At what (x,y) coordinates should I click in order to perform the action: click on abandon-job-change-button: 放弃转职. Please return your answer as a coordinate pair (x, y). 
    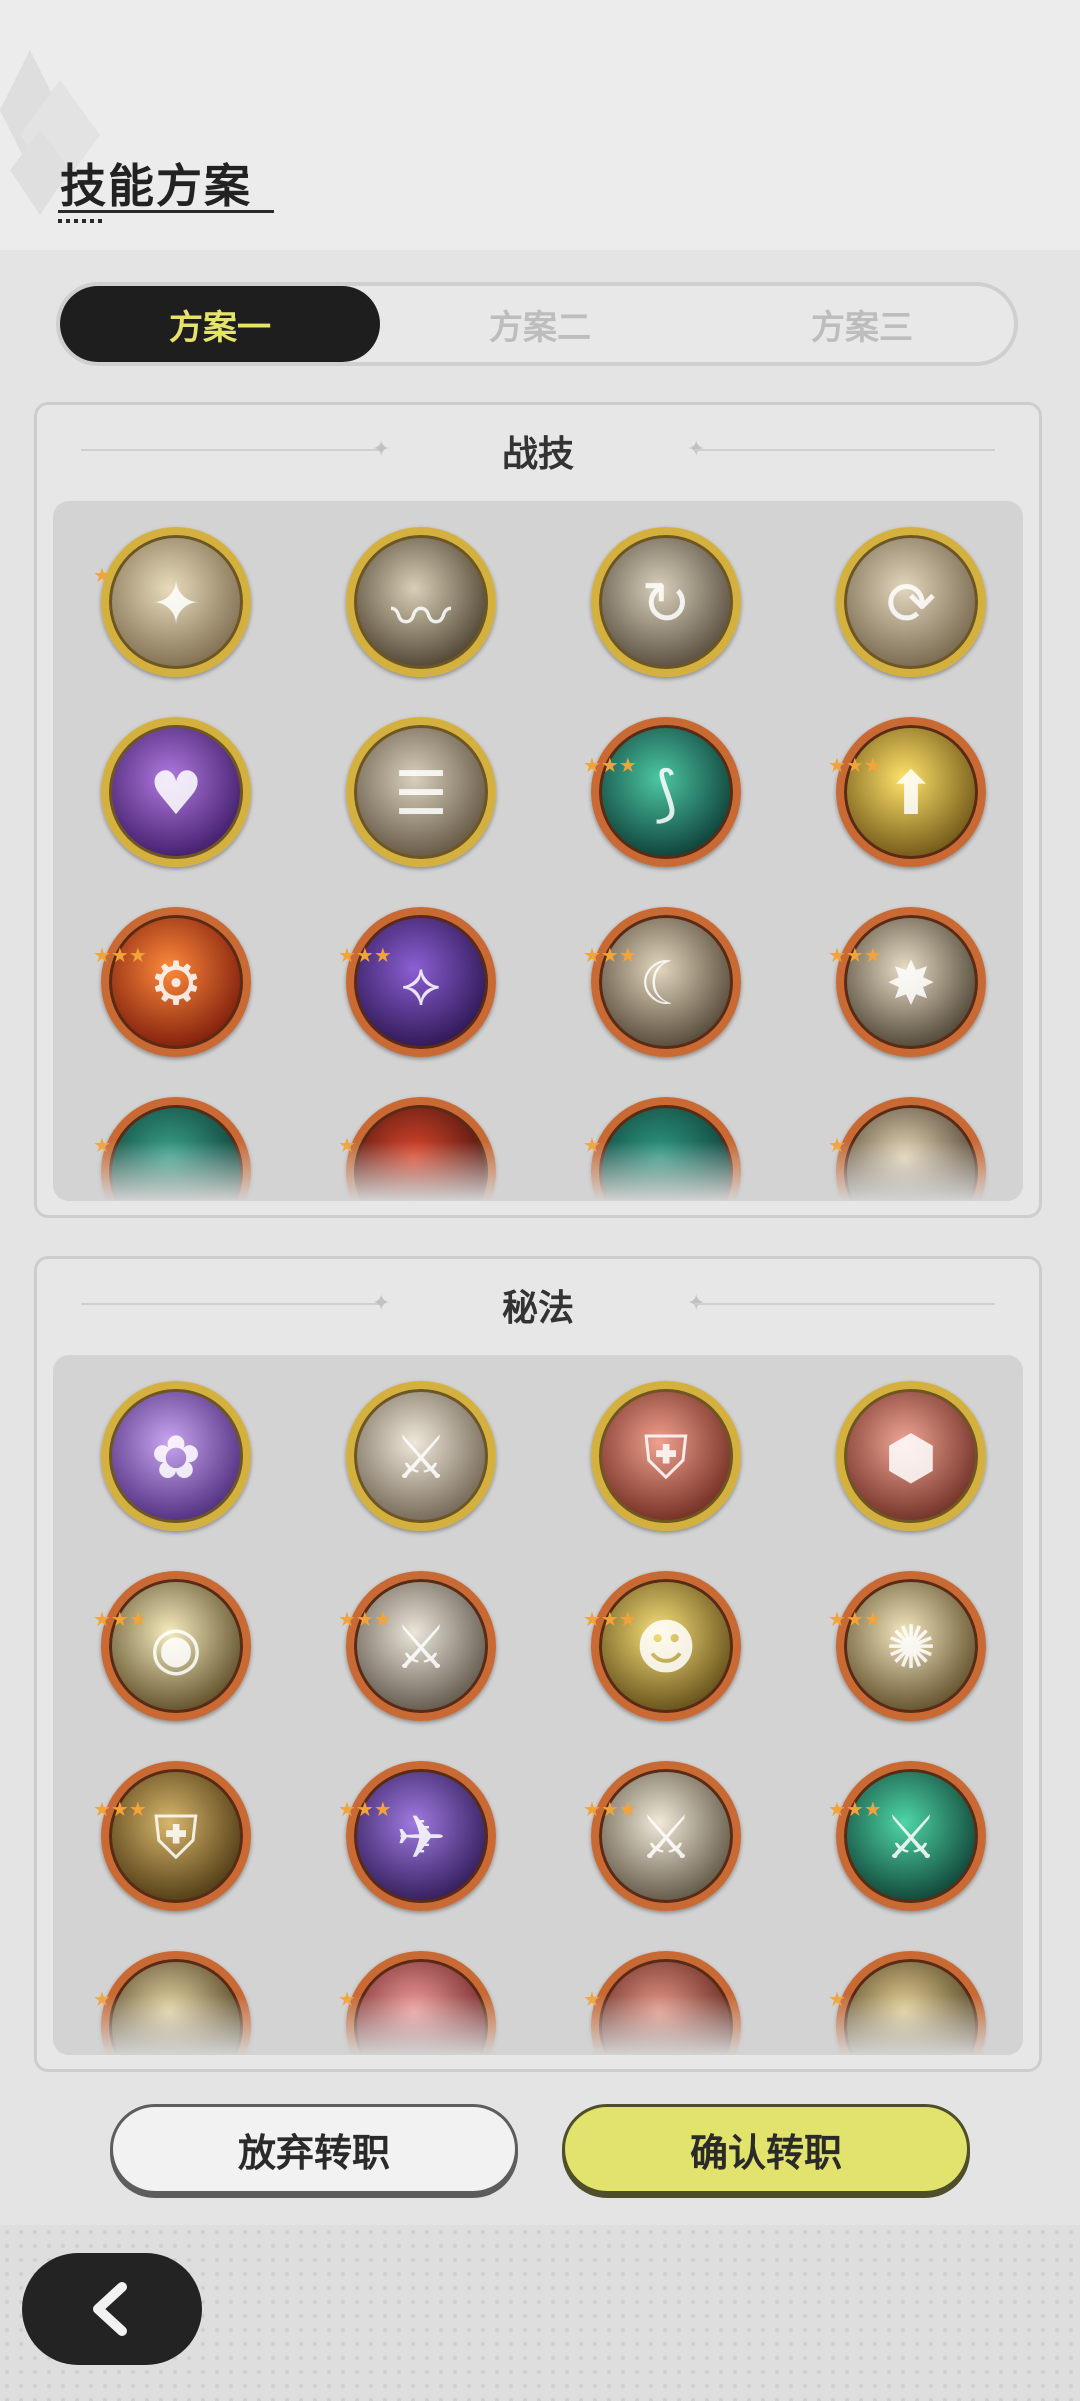
    Looking at the image, I should click on (314, 2149).